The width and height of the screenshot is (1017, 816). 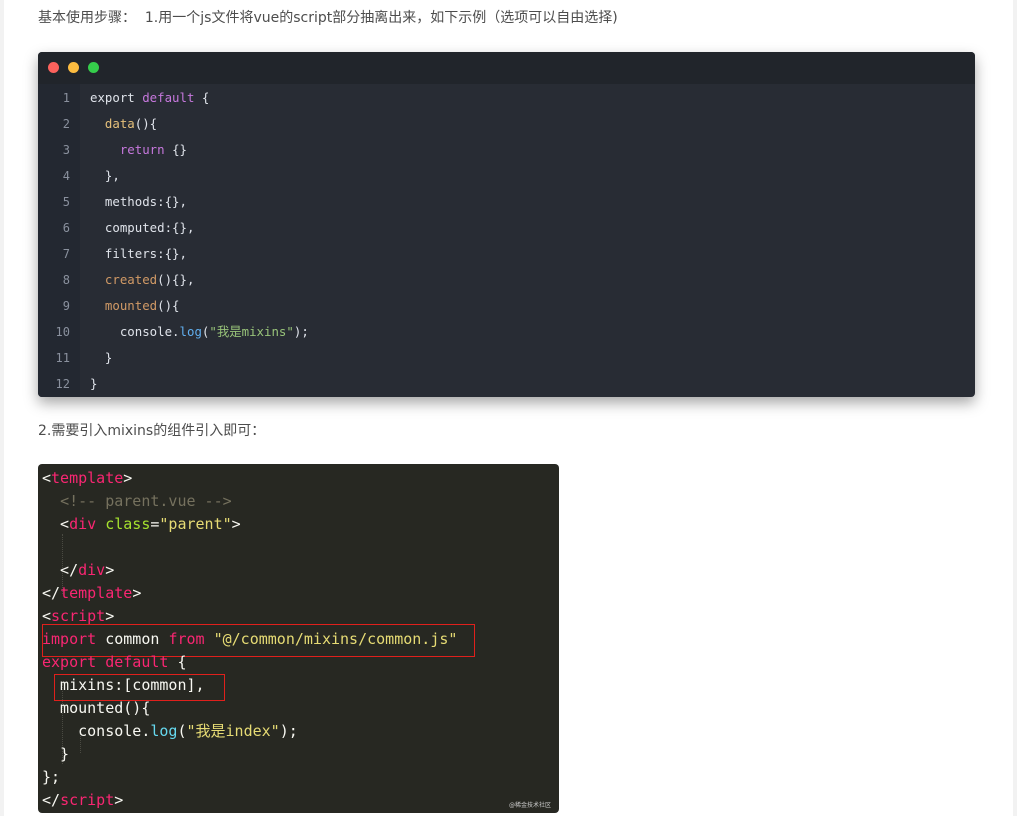 What do you see at coordinates (506, 202) in the screenshot?
I see `code-line: 5 methods:{},` at bounding box center [506, 202].